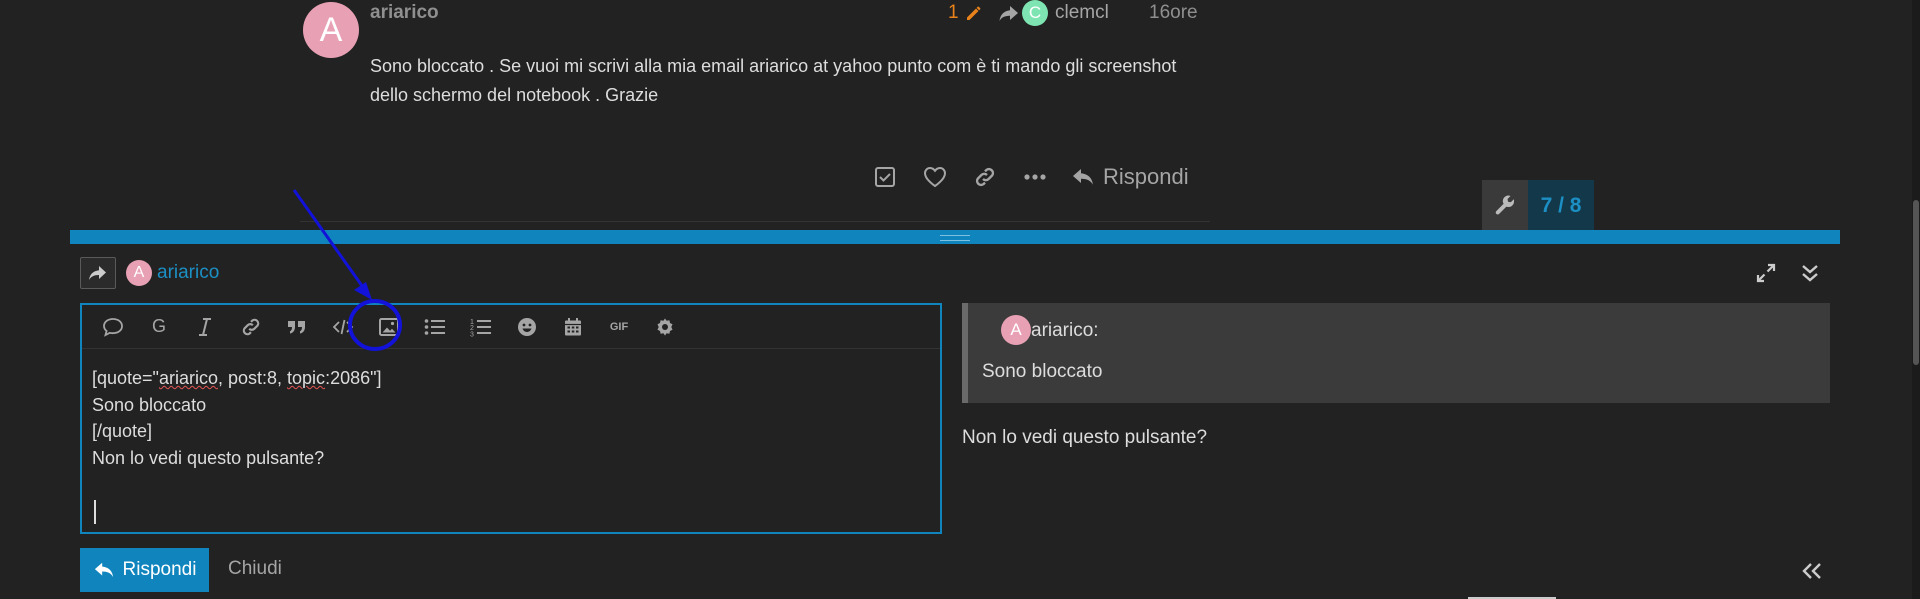  Describe the element at coordinates (1561, 206) in the screenshot. I see `timeline-counter: 7 / 8` at that location.